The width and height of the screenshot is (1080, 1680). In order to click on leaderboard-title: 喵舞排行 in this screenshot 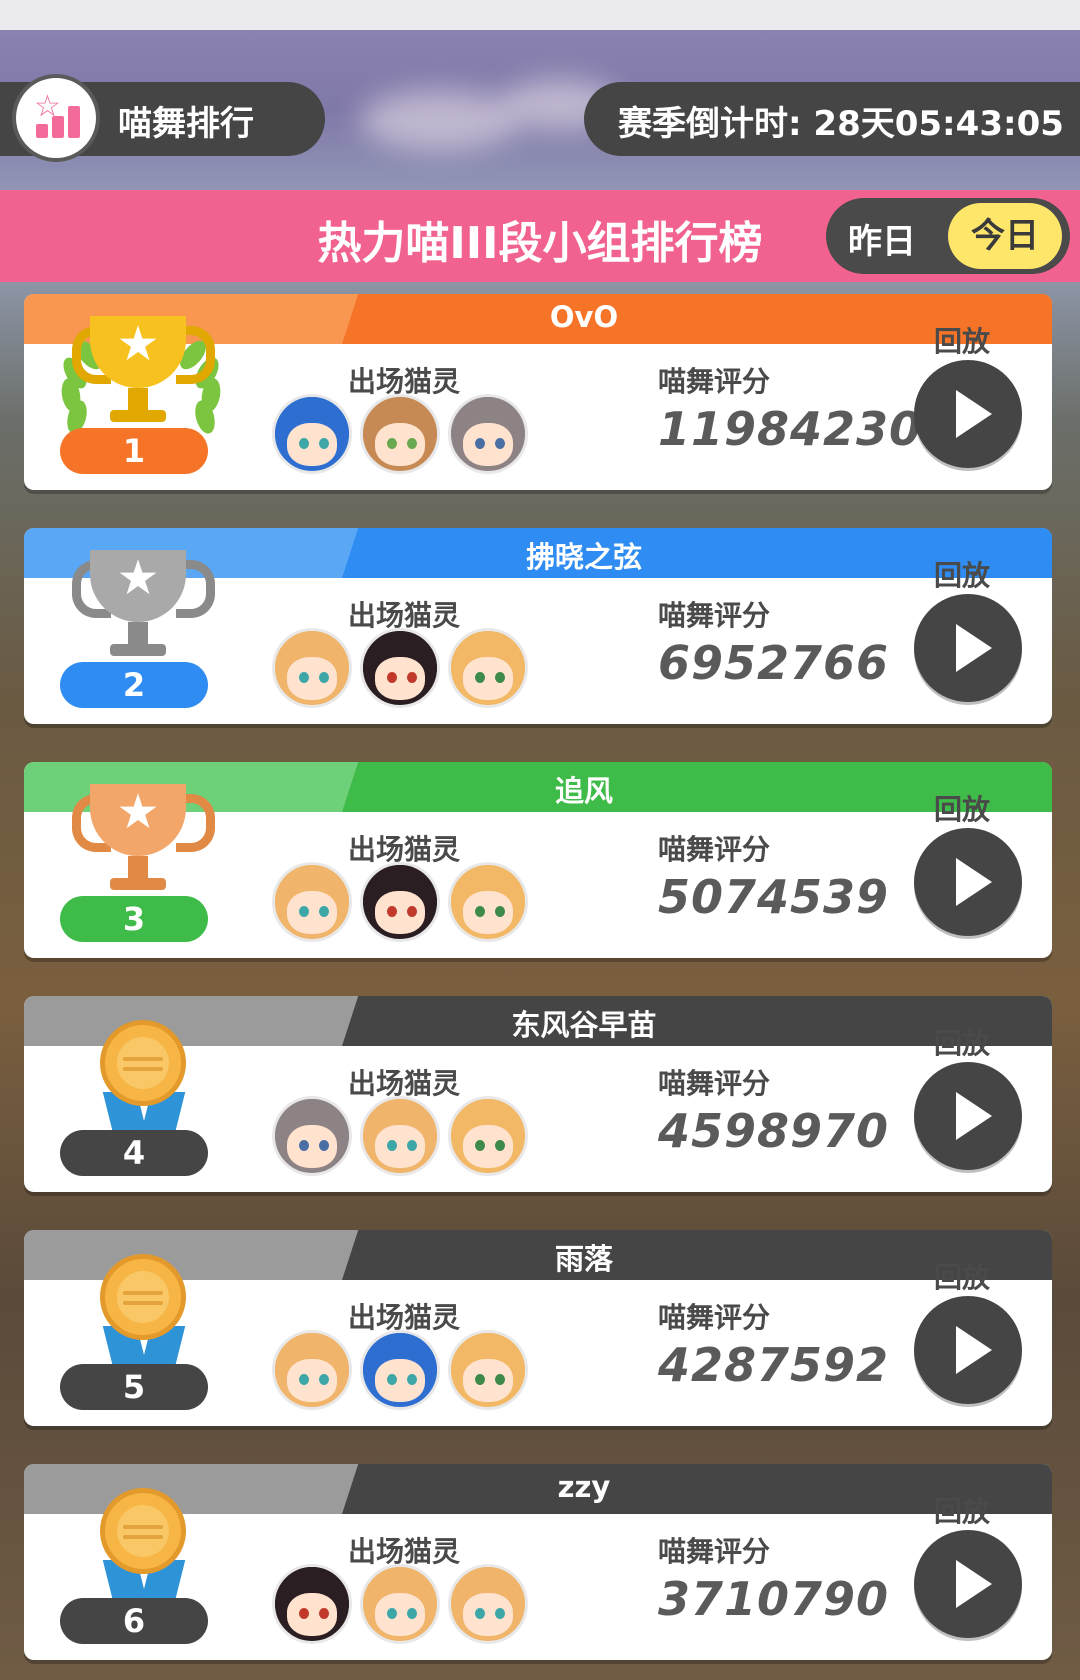, I will do `click(186, 124)`.